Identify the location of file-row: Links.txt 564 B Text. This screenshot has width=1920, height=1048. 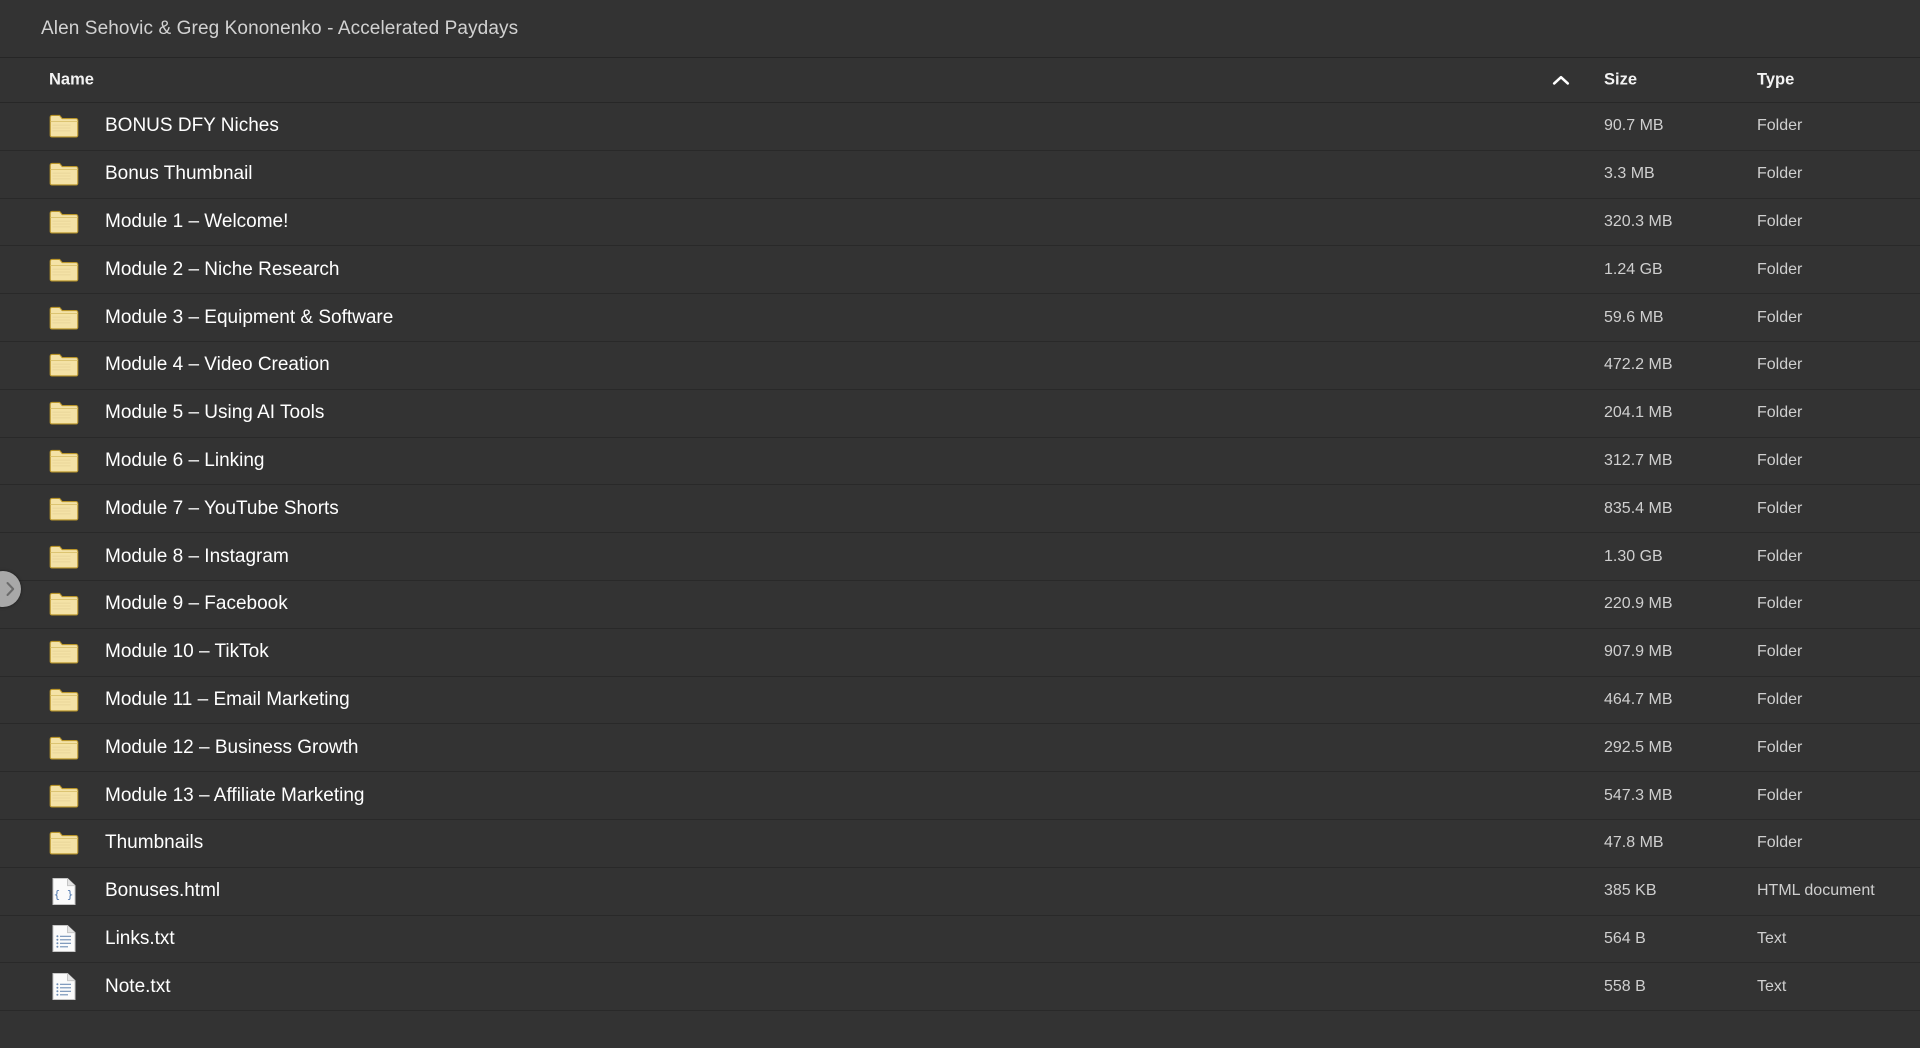
(960, 940).